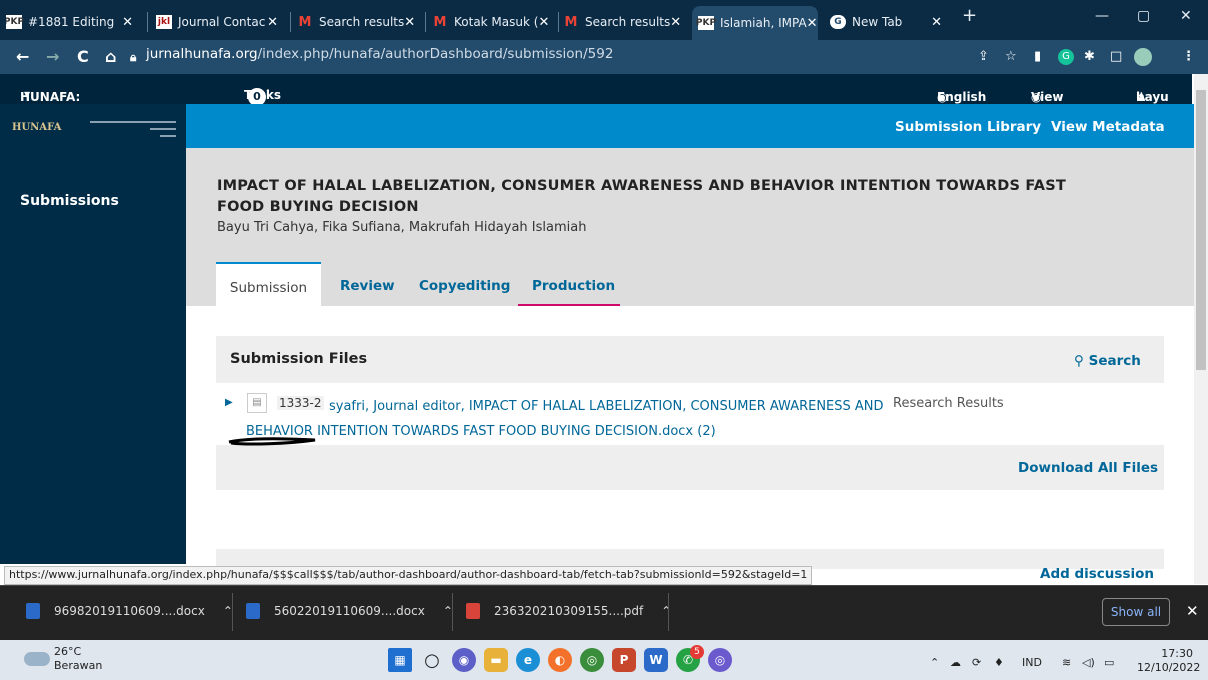 This screenshot has width=1208, height=680. I want to click on chevron-up-icon: ⌃, so click(666, 611).